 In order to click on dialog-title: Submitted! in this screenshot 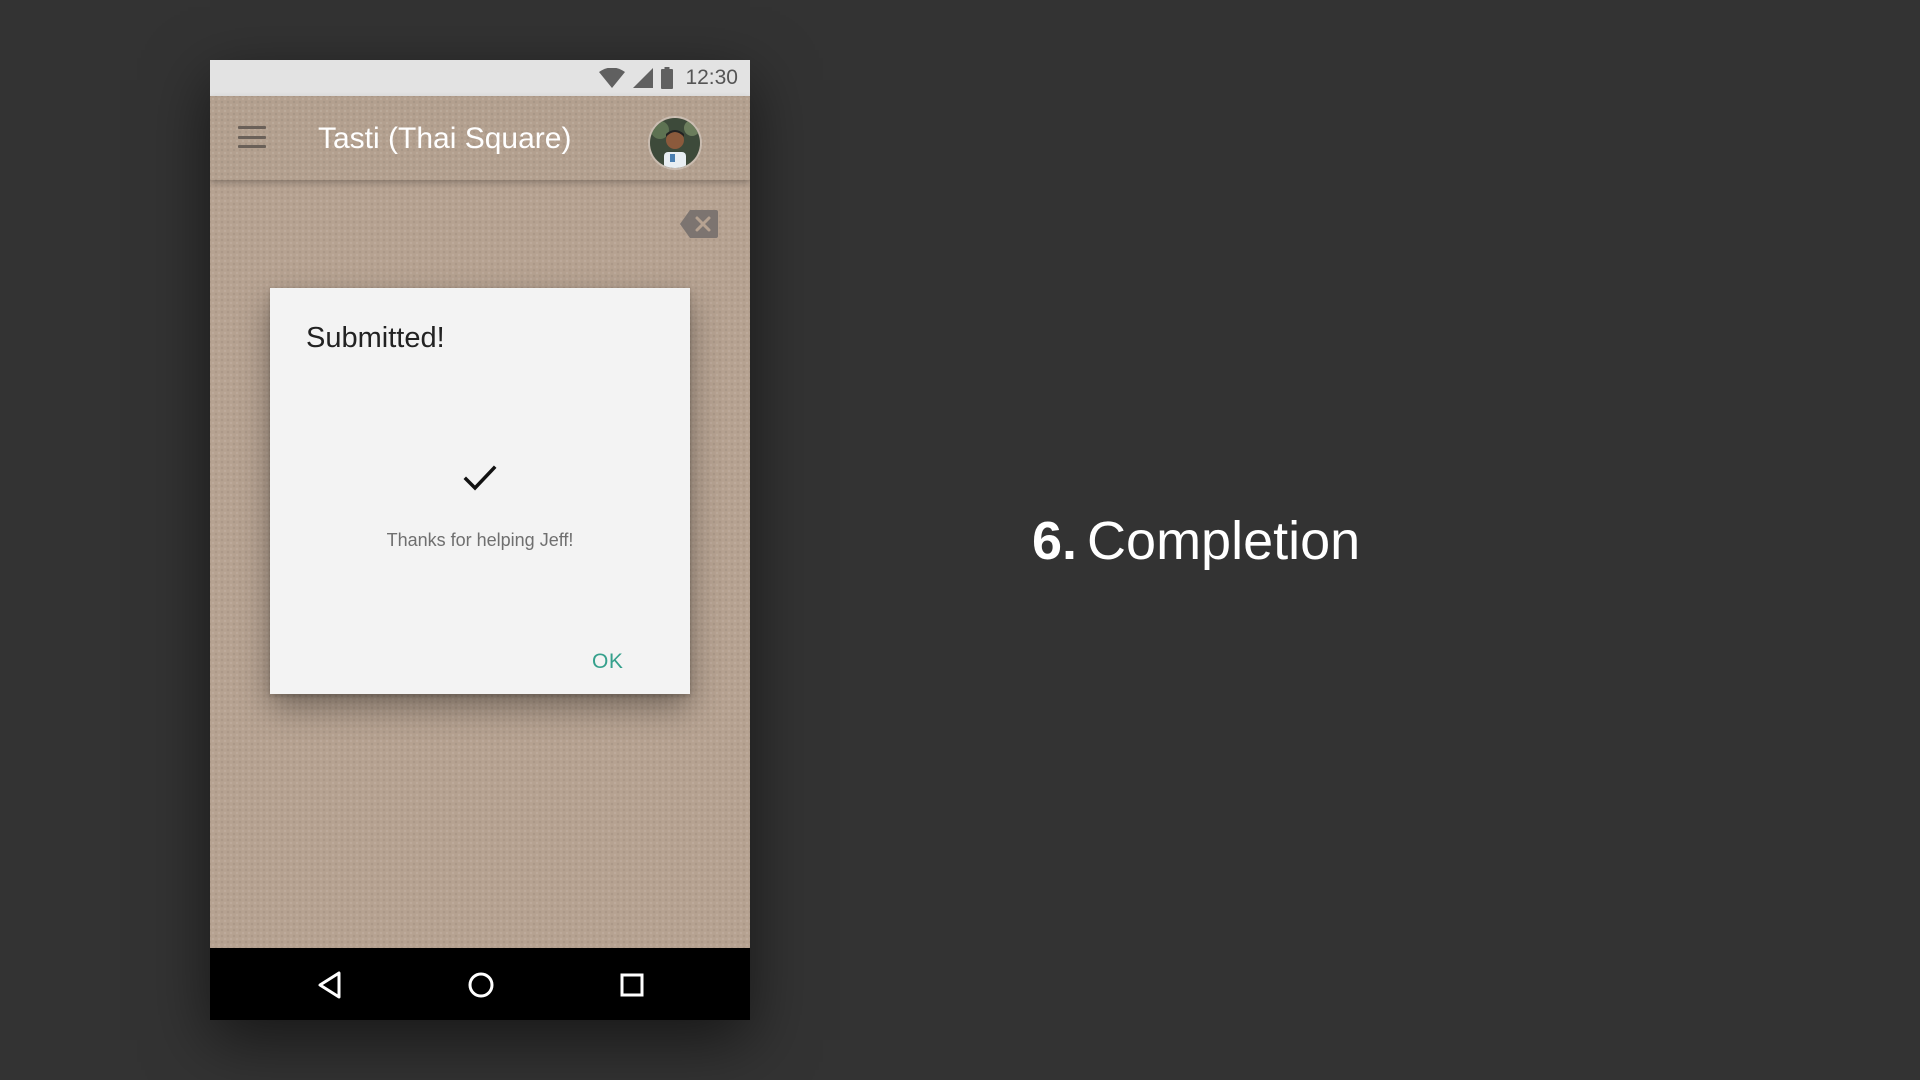, I will do `click(375, 338)`.